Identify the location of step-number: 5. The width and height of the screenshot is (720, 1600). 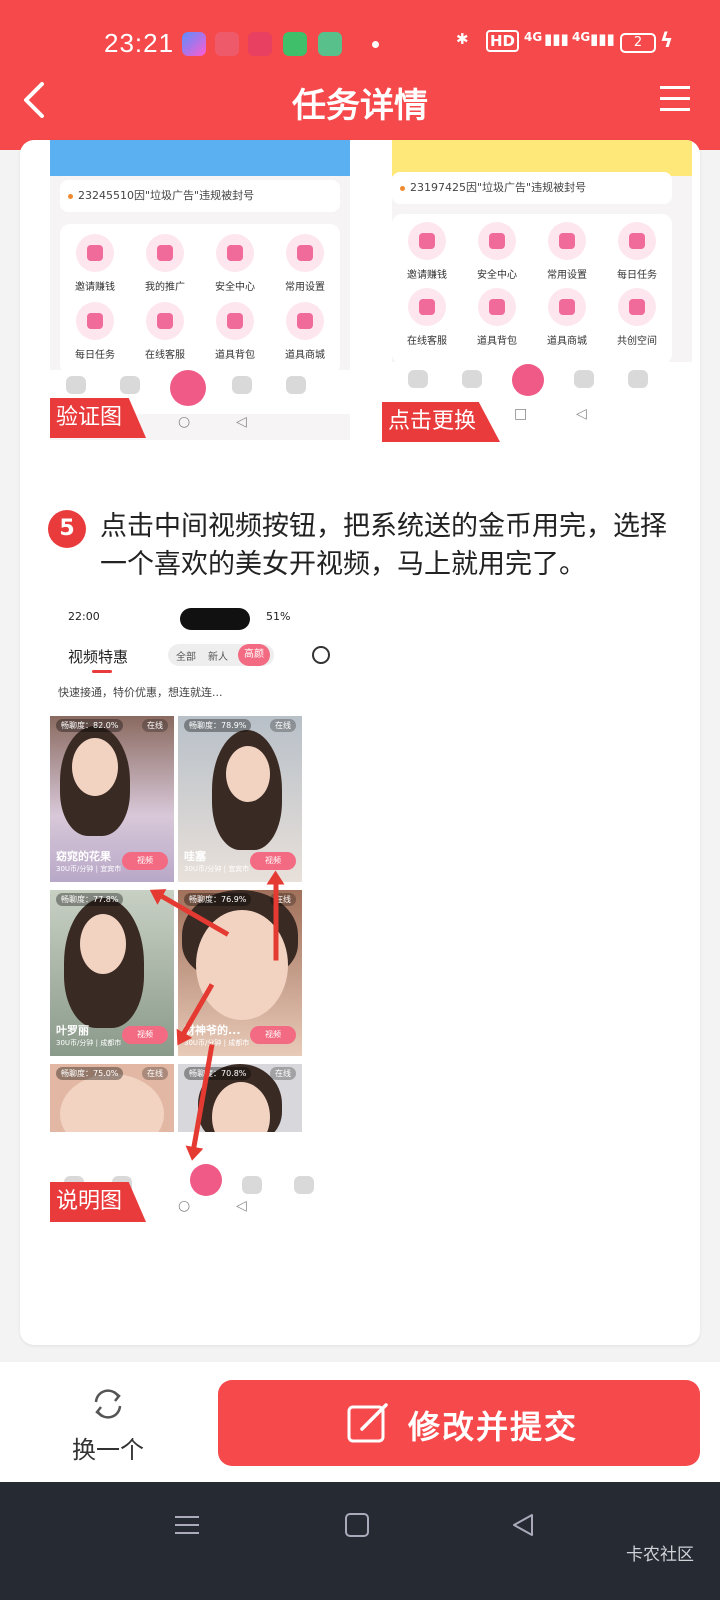
(67, 529).